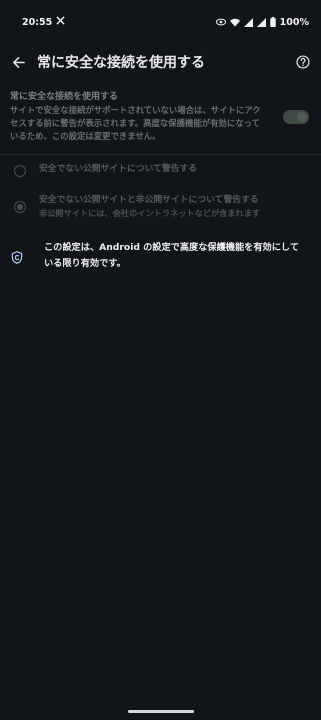  Describe the element at coordinates (18, 256) in the screenshot. I see `shield-icon` at that location.